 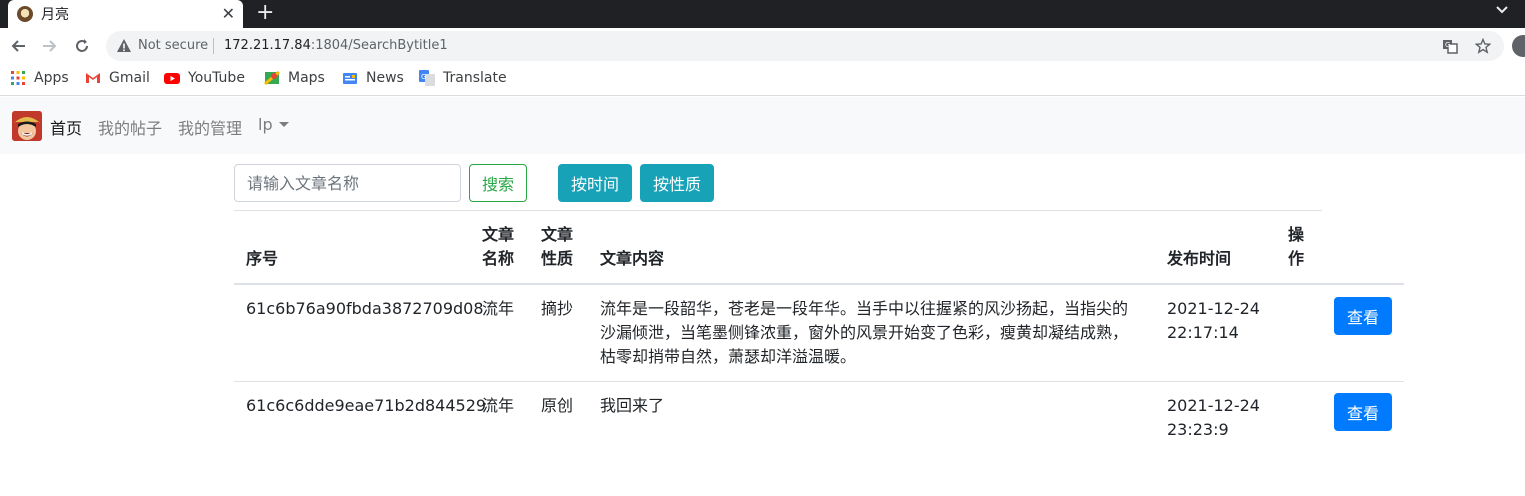 What do you see at coordinates (1203, 332) in the screenshot?
I see `cell-time: 22:17:14` at bounding box center [1203, 332].